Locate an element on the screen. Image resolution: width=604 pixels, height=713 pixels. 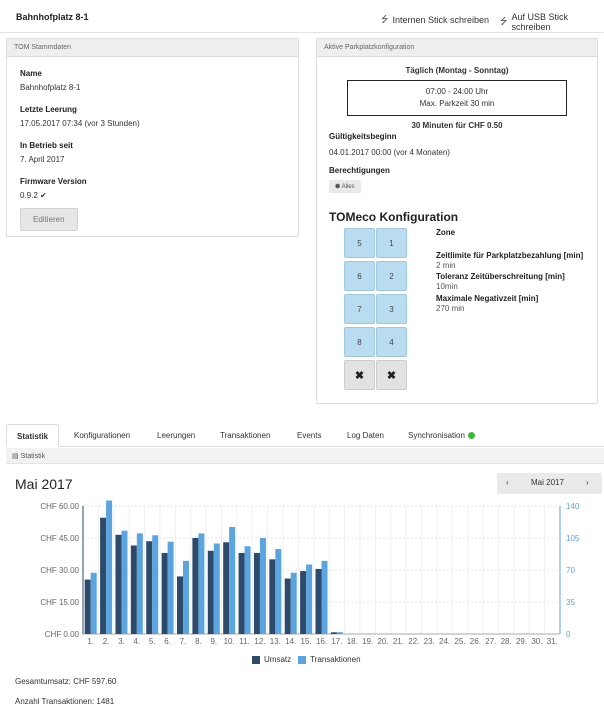
write-usb-stick-button: ⭍ Auf USB Stick schreiben is located at coordinates (552, 22).